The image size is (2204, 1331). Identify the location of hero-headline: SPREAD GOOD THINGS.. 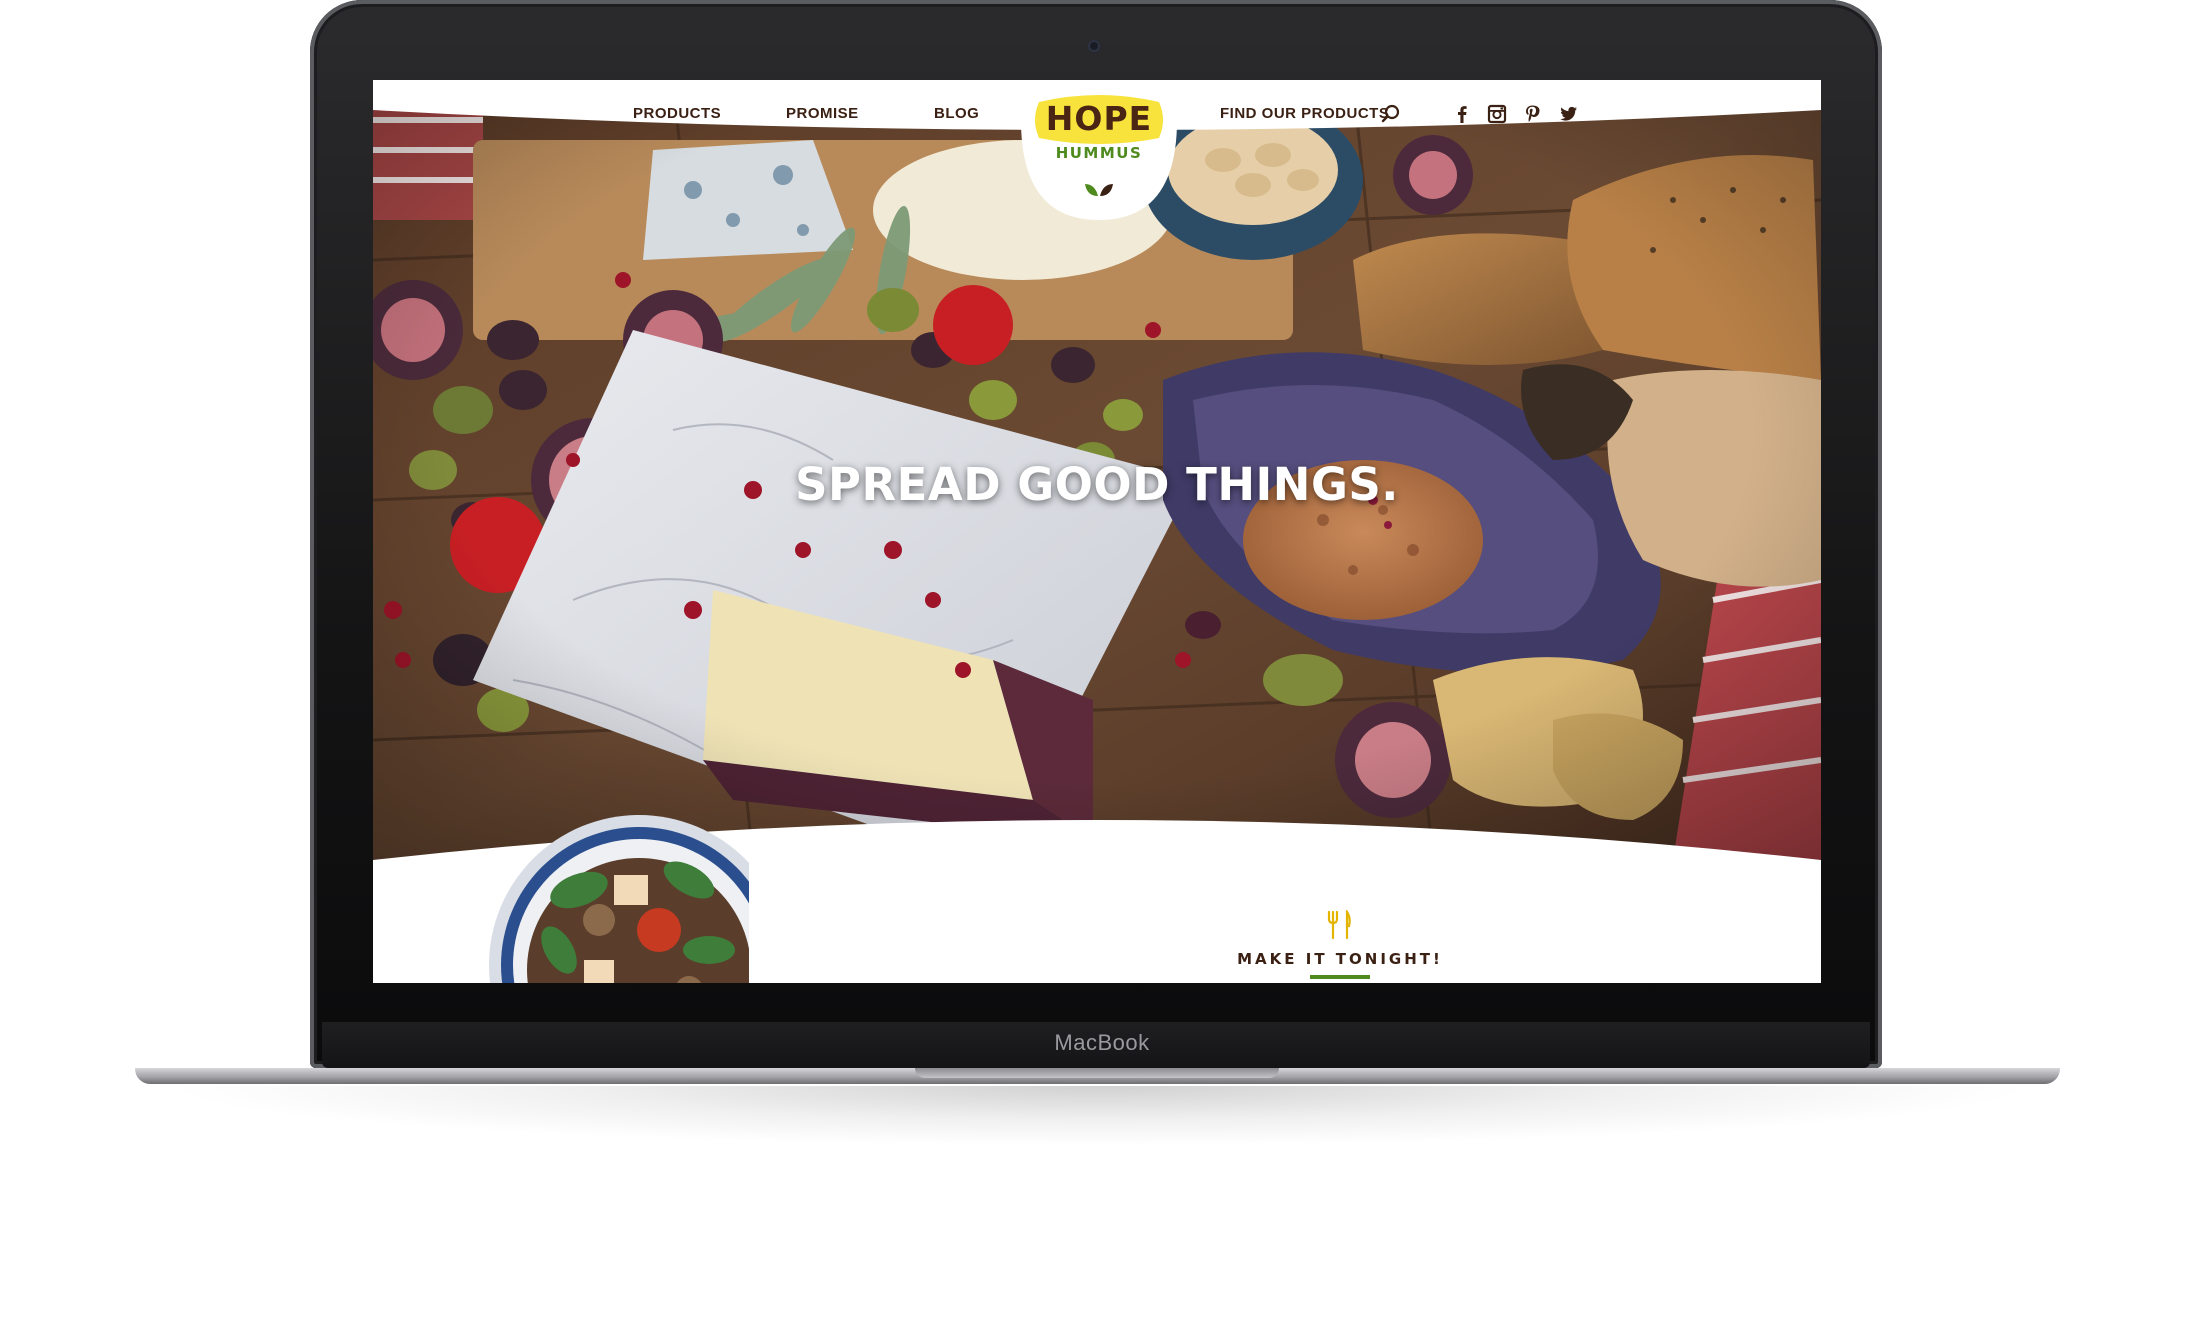
(1097, 484).